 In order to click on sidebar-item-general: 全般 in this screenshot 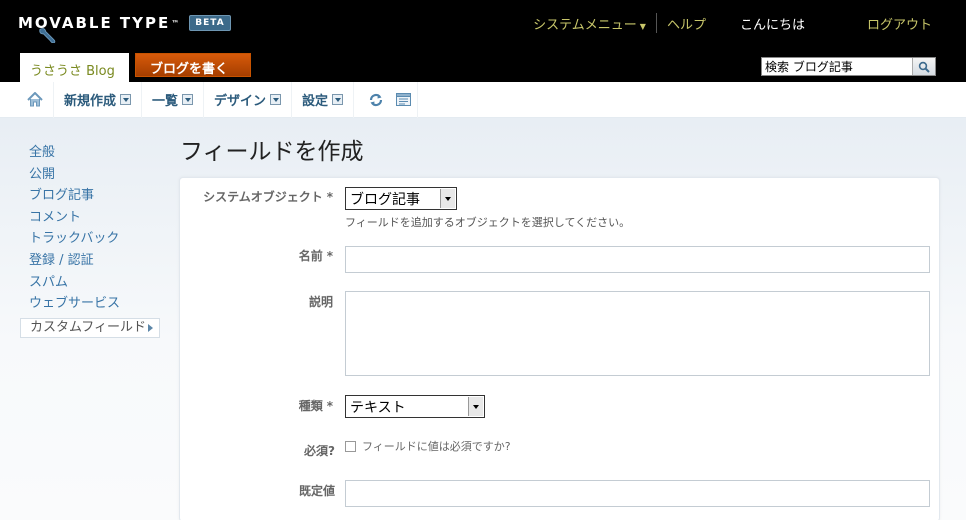, I will do `click(90, 153)`.